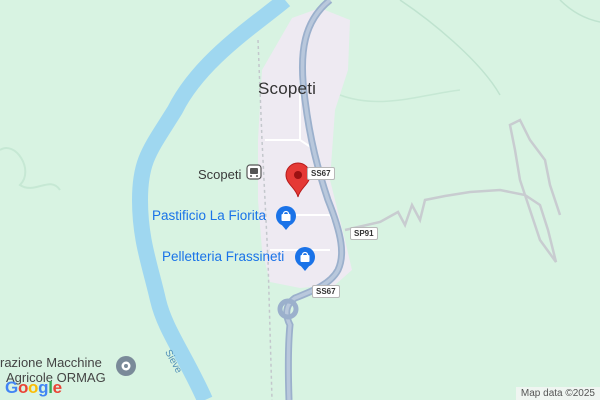 The width and height of the screenshot is (600, 400). What do you see at coordinates (220, 174) in the screenshot?
I see `station-label: Scopeti` at bounding box center [220, 174].